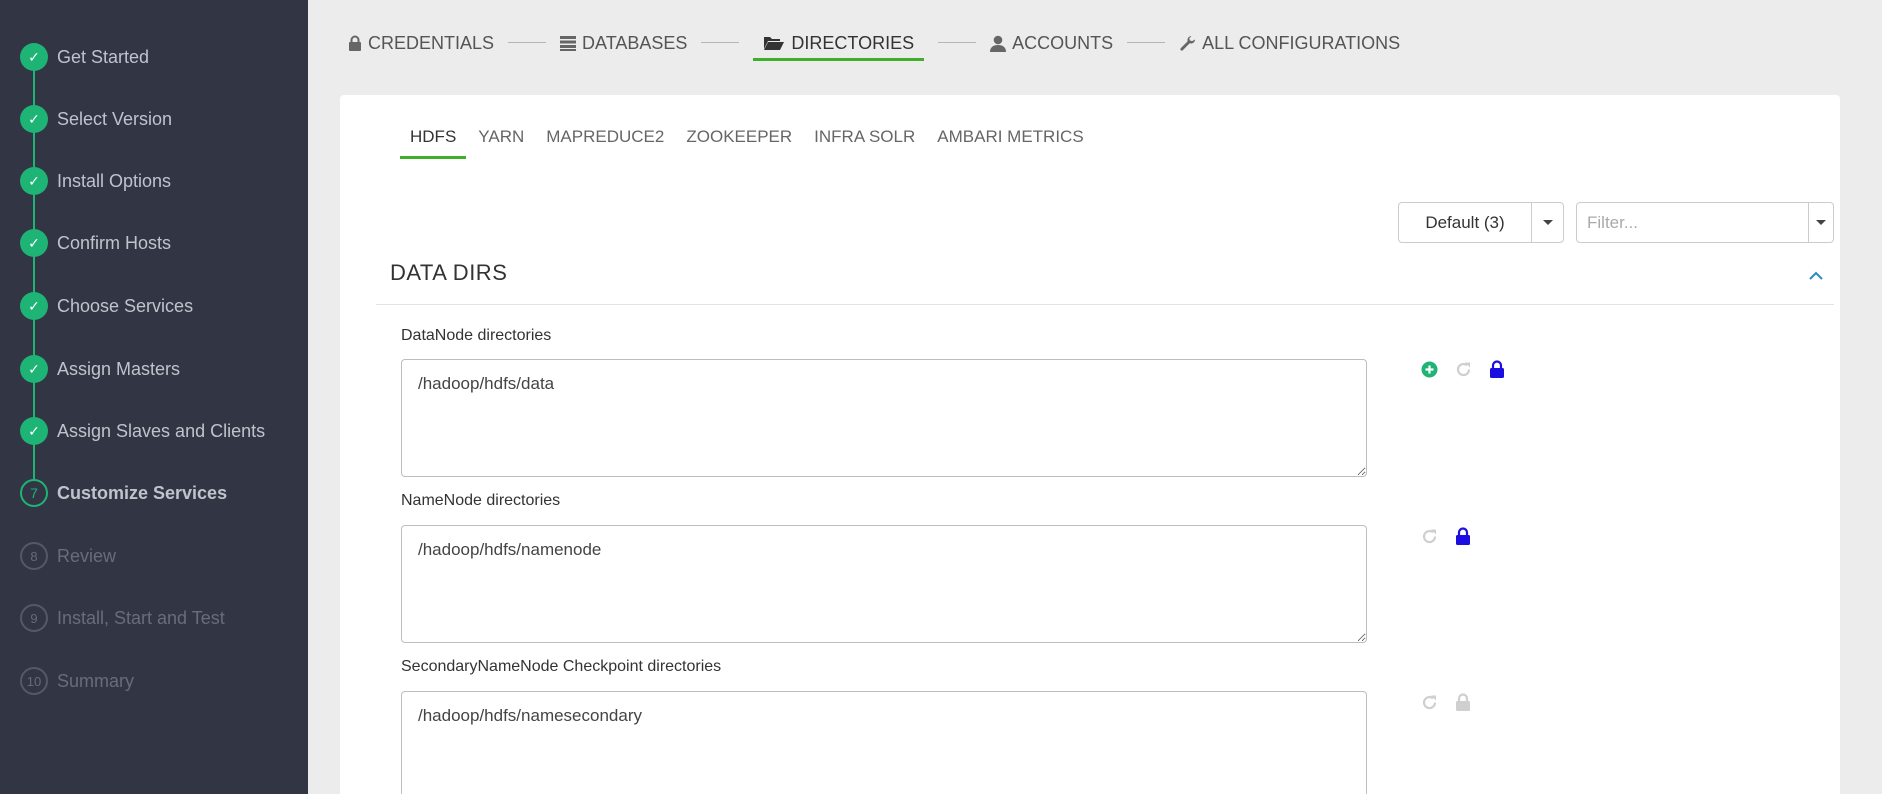 Image resolution: width=1882 pixels, height=794 pixels. What do you see at coordinates (125, 305) in the screenshot?
I see `step-label: Choose Services` at bounding box center [125, 305].